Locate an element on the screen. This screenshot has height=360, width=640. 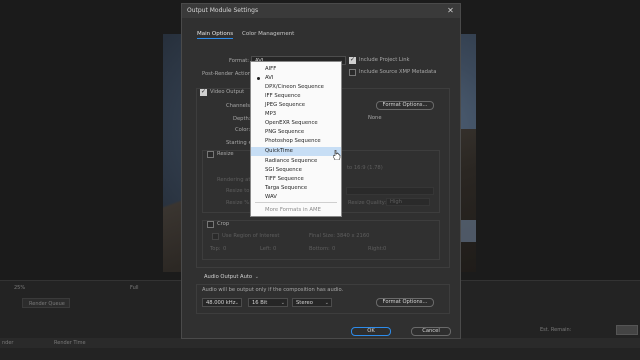
audio-output-select: Audio Output Auto ⌄ is located at coordinates (231, 276).